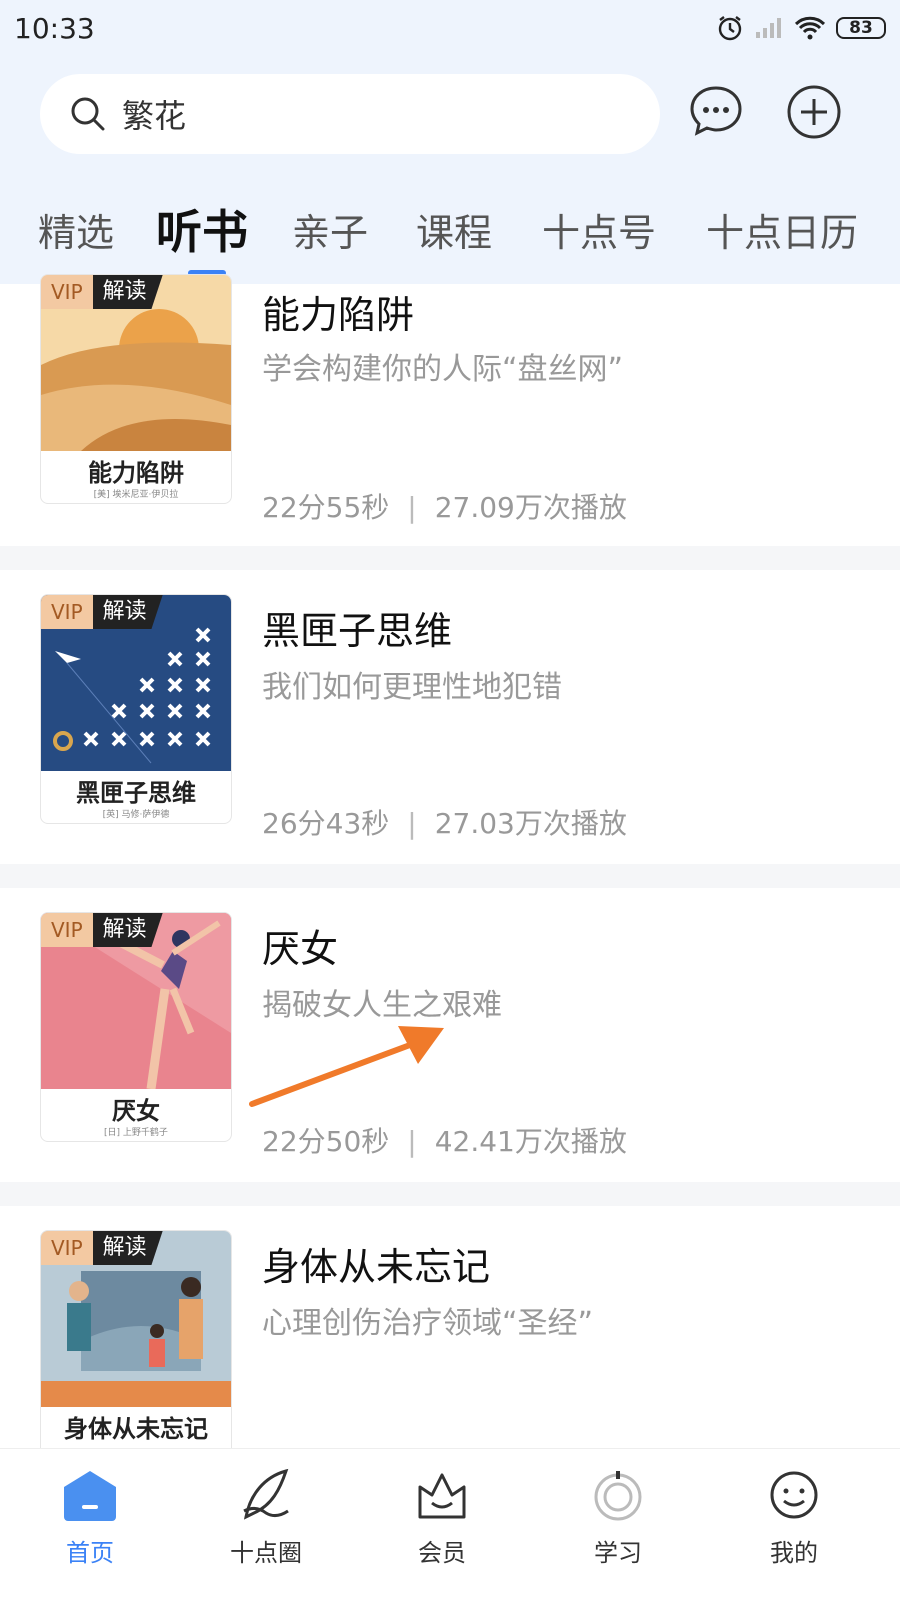 The image size is (900, 1601). Describe the element at coordinates (716, 112) in the screenshot. I see `message-icon` at that location.